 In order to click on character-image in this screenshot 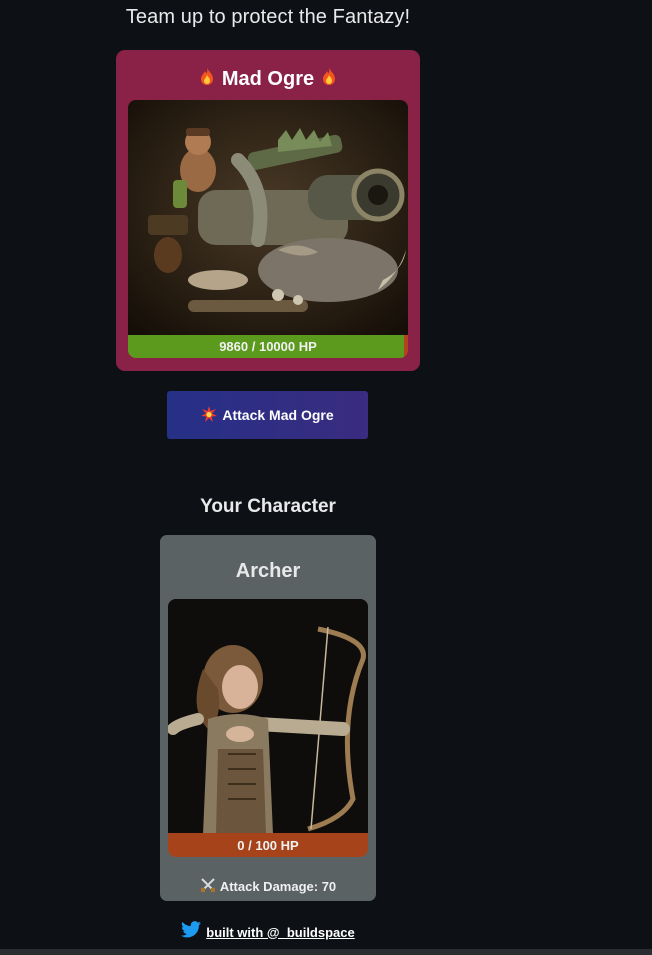, I will do `click(268, 716)`.